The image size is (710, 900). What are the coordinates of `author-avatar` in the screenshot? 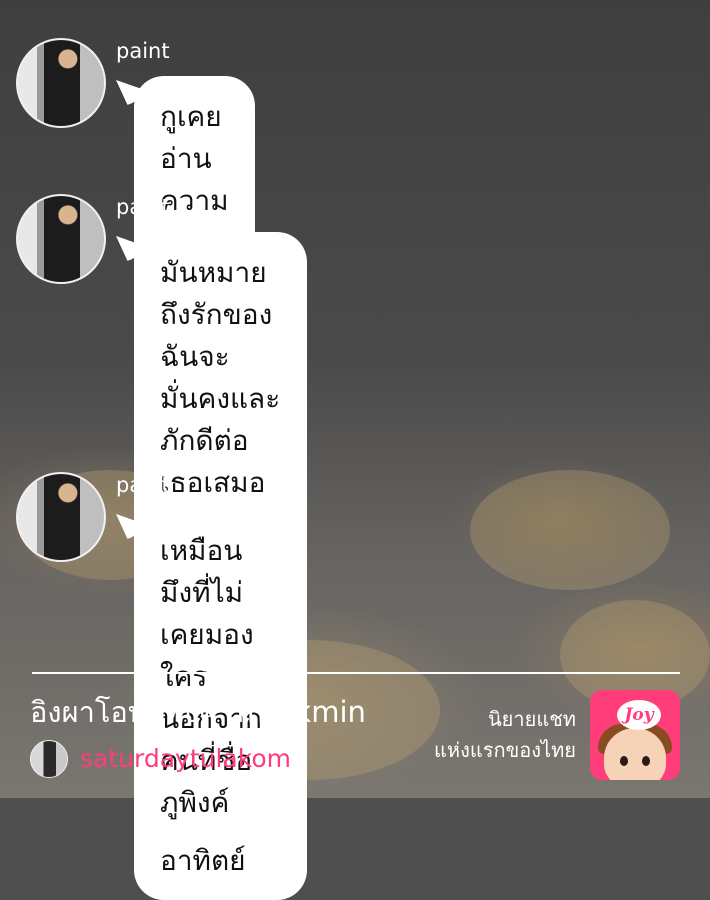 It's located at (49, 759).